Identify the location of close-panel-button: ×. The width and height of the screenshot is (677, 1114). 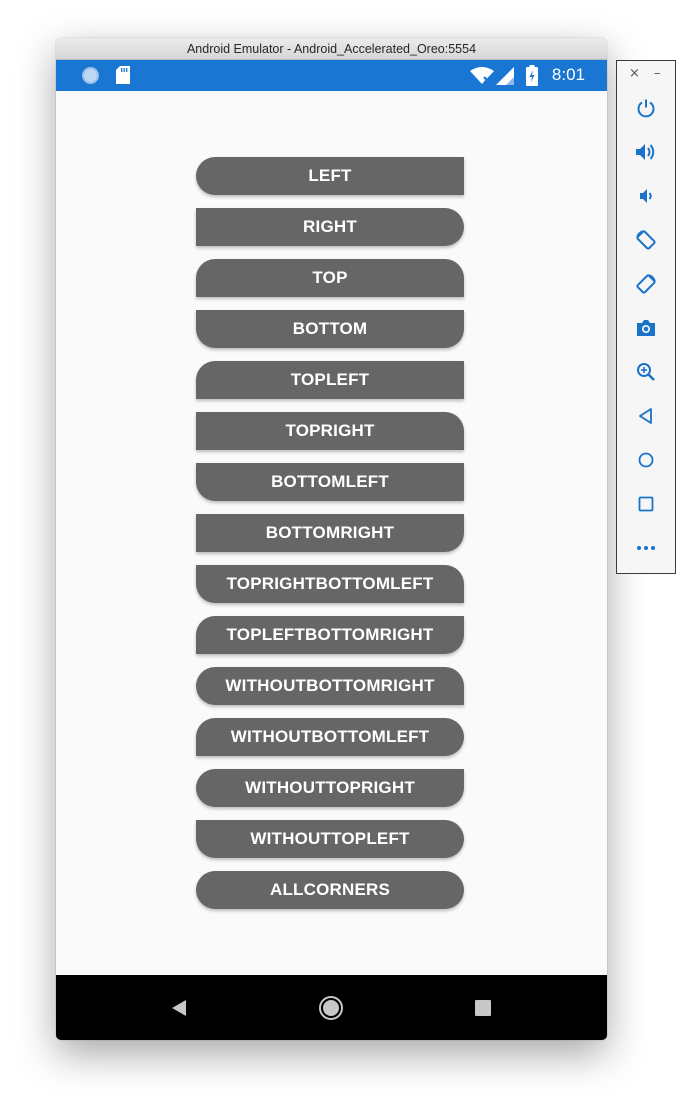
(634, 74).